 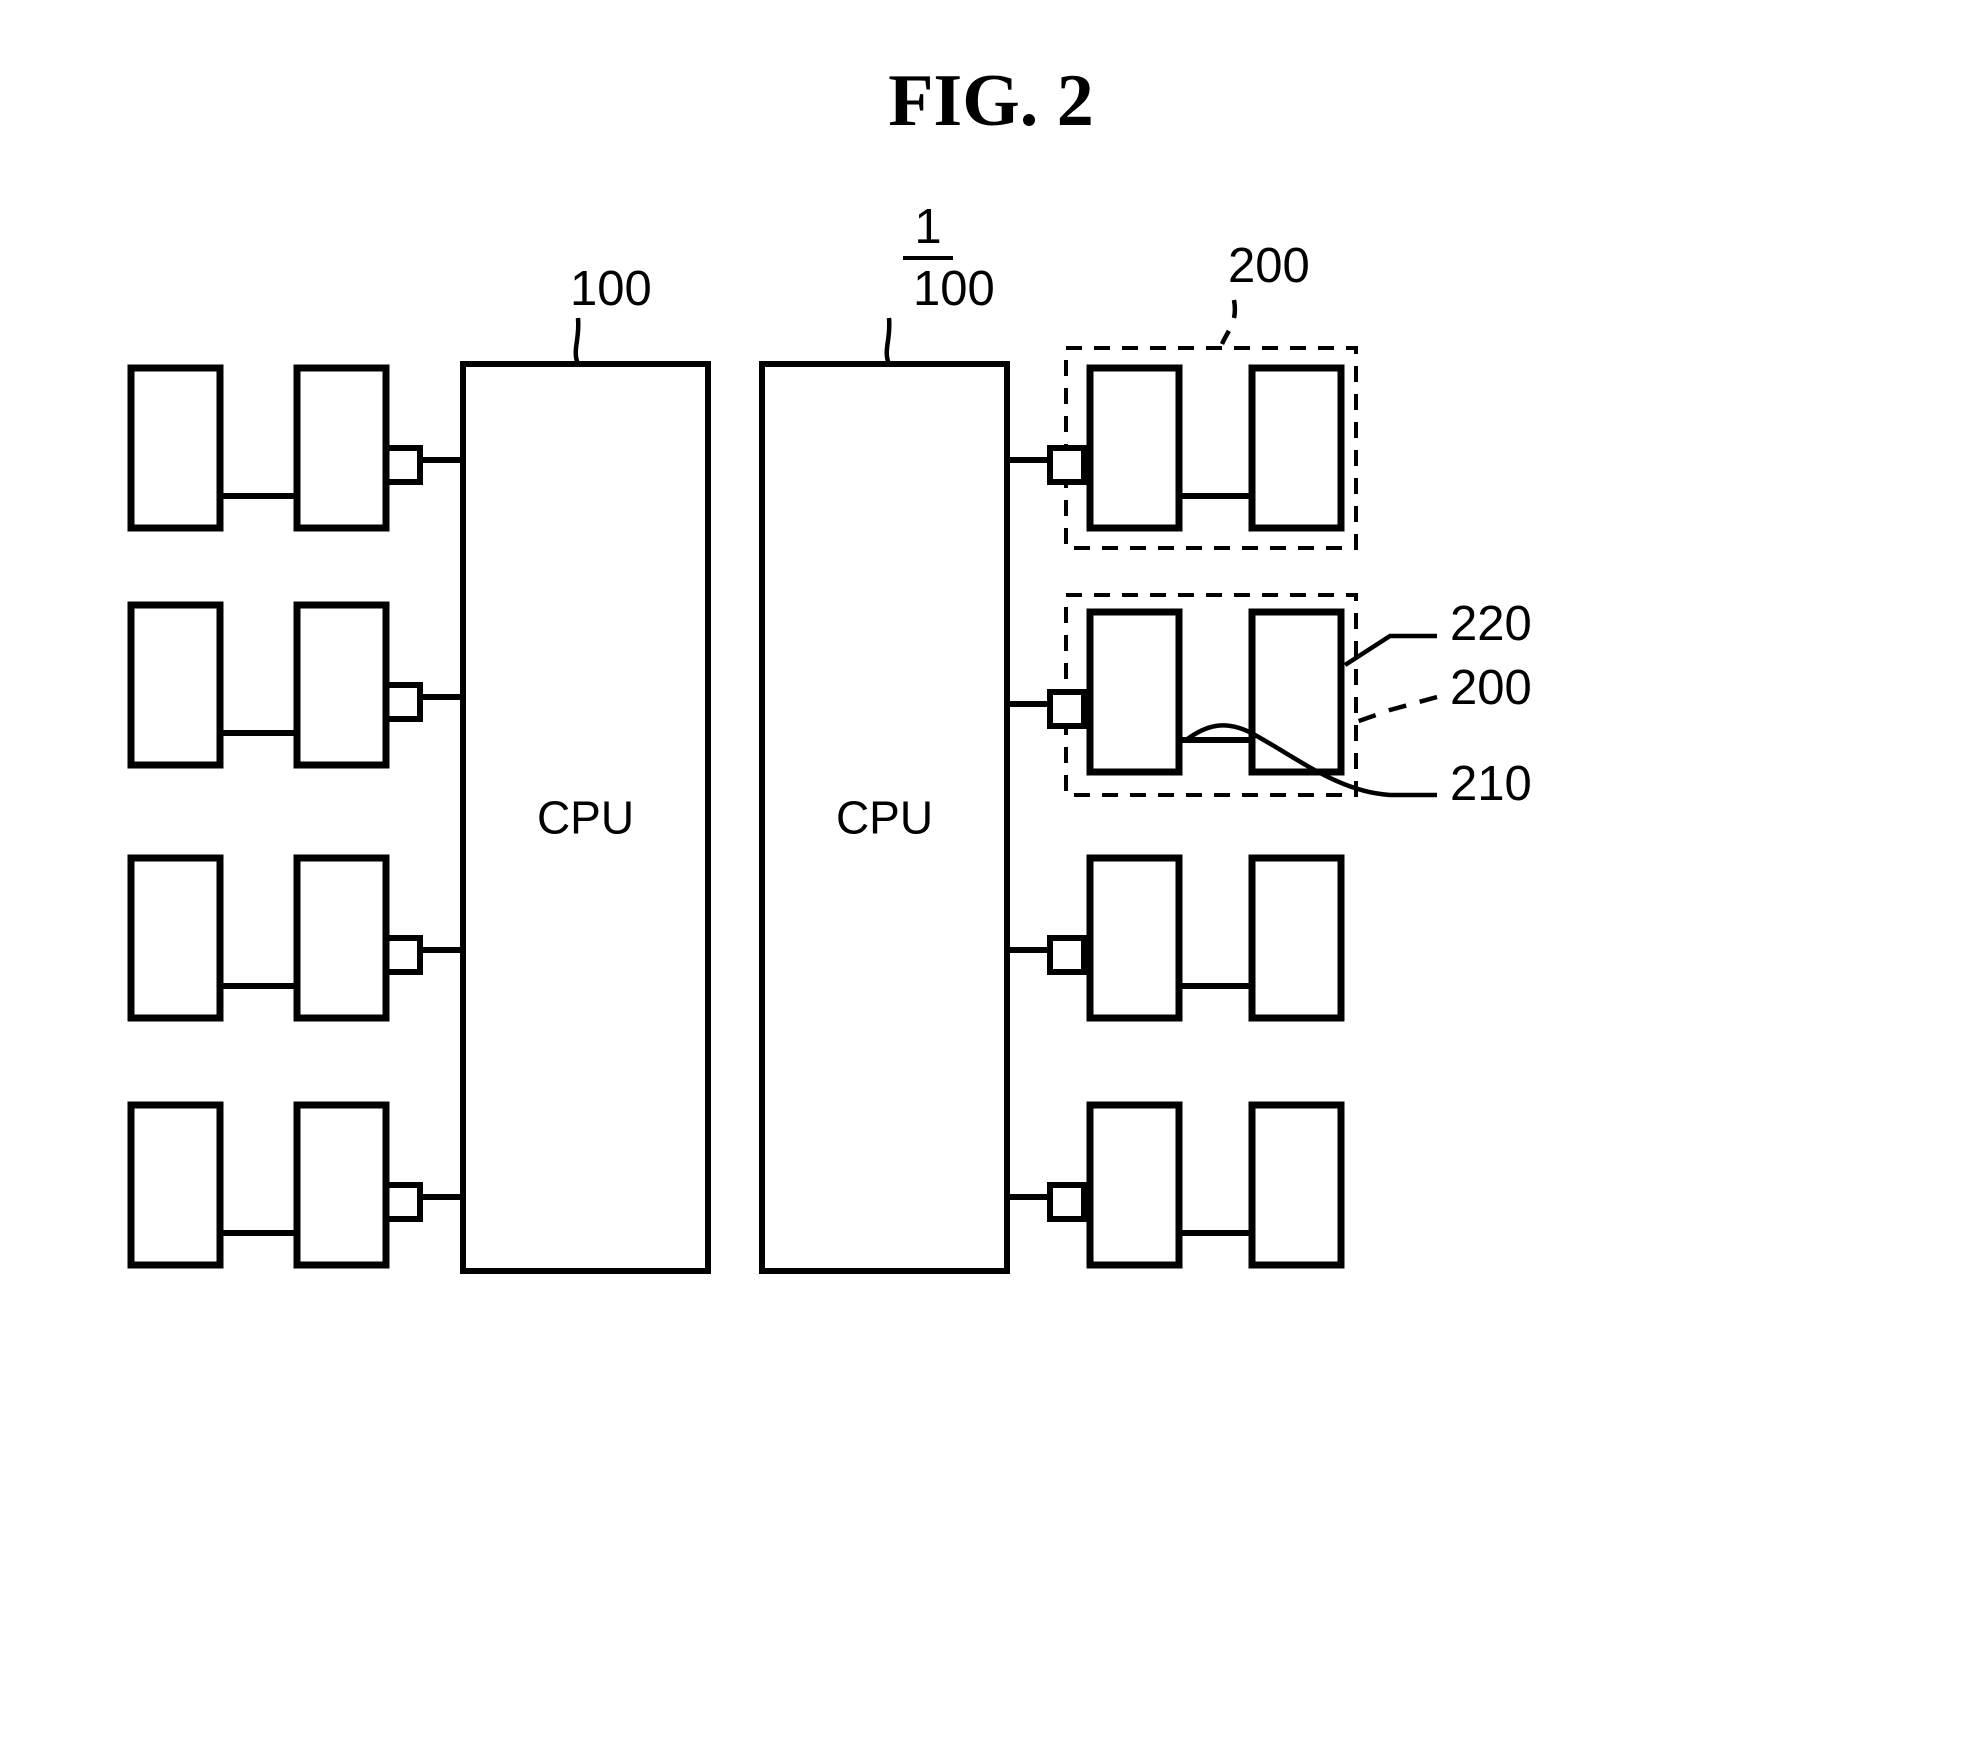 I want to click on figure-title: FIG. 2, so click(x=991, y=101).